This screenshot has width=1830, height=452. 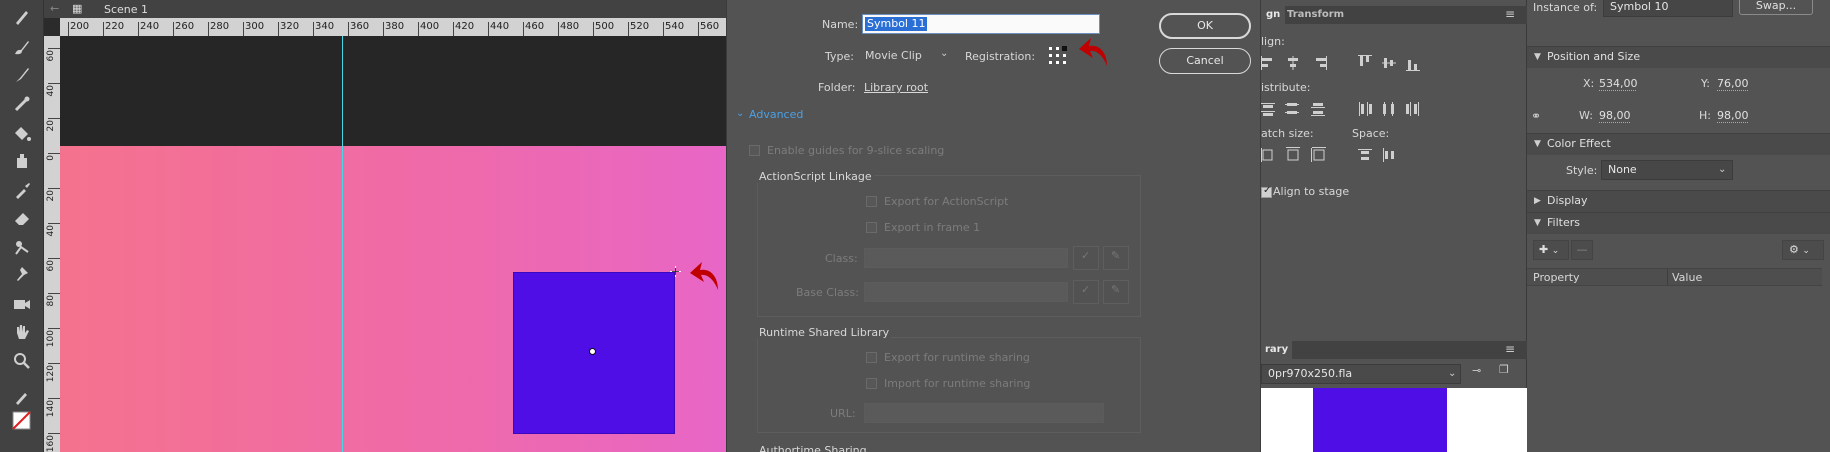 I want to click on transform-point, so click(x=592, y=351).